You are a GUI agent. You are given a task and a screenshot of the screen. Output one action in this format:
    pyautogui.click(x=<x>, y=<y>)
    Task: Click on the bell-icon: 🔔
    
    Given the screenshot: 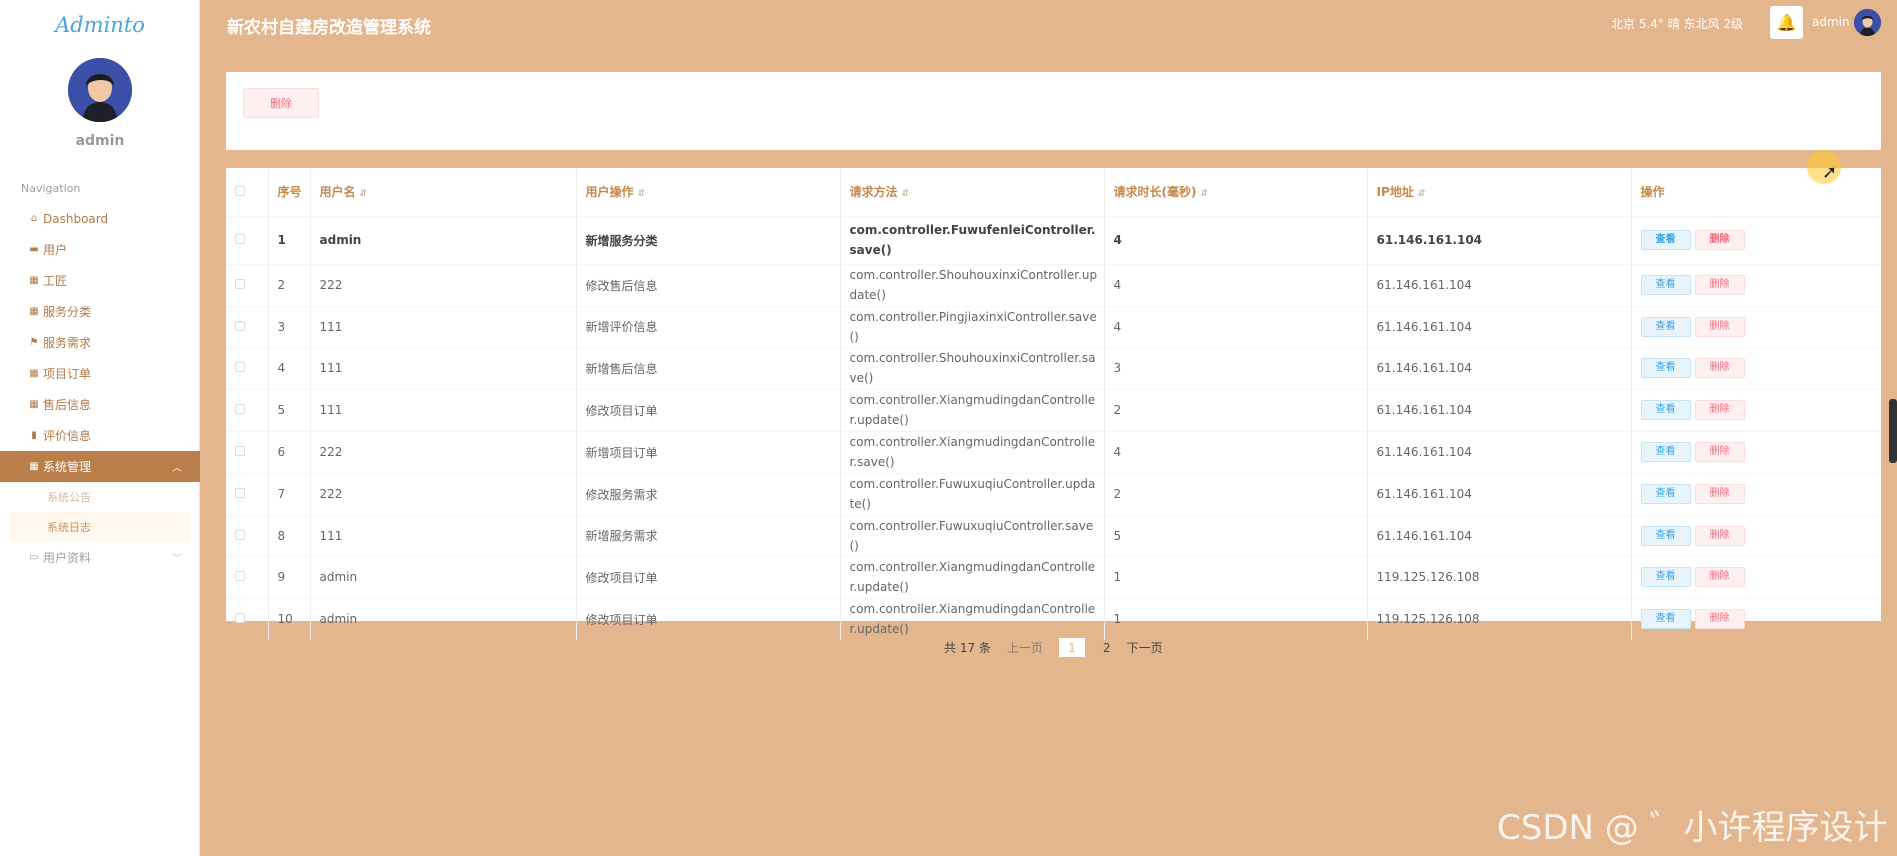 What is the action you would take?
    pyautogui.click(x=1786, y=22)
    